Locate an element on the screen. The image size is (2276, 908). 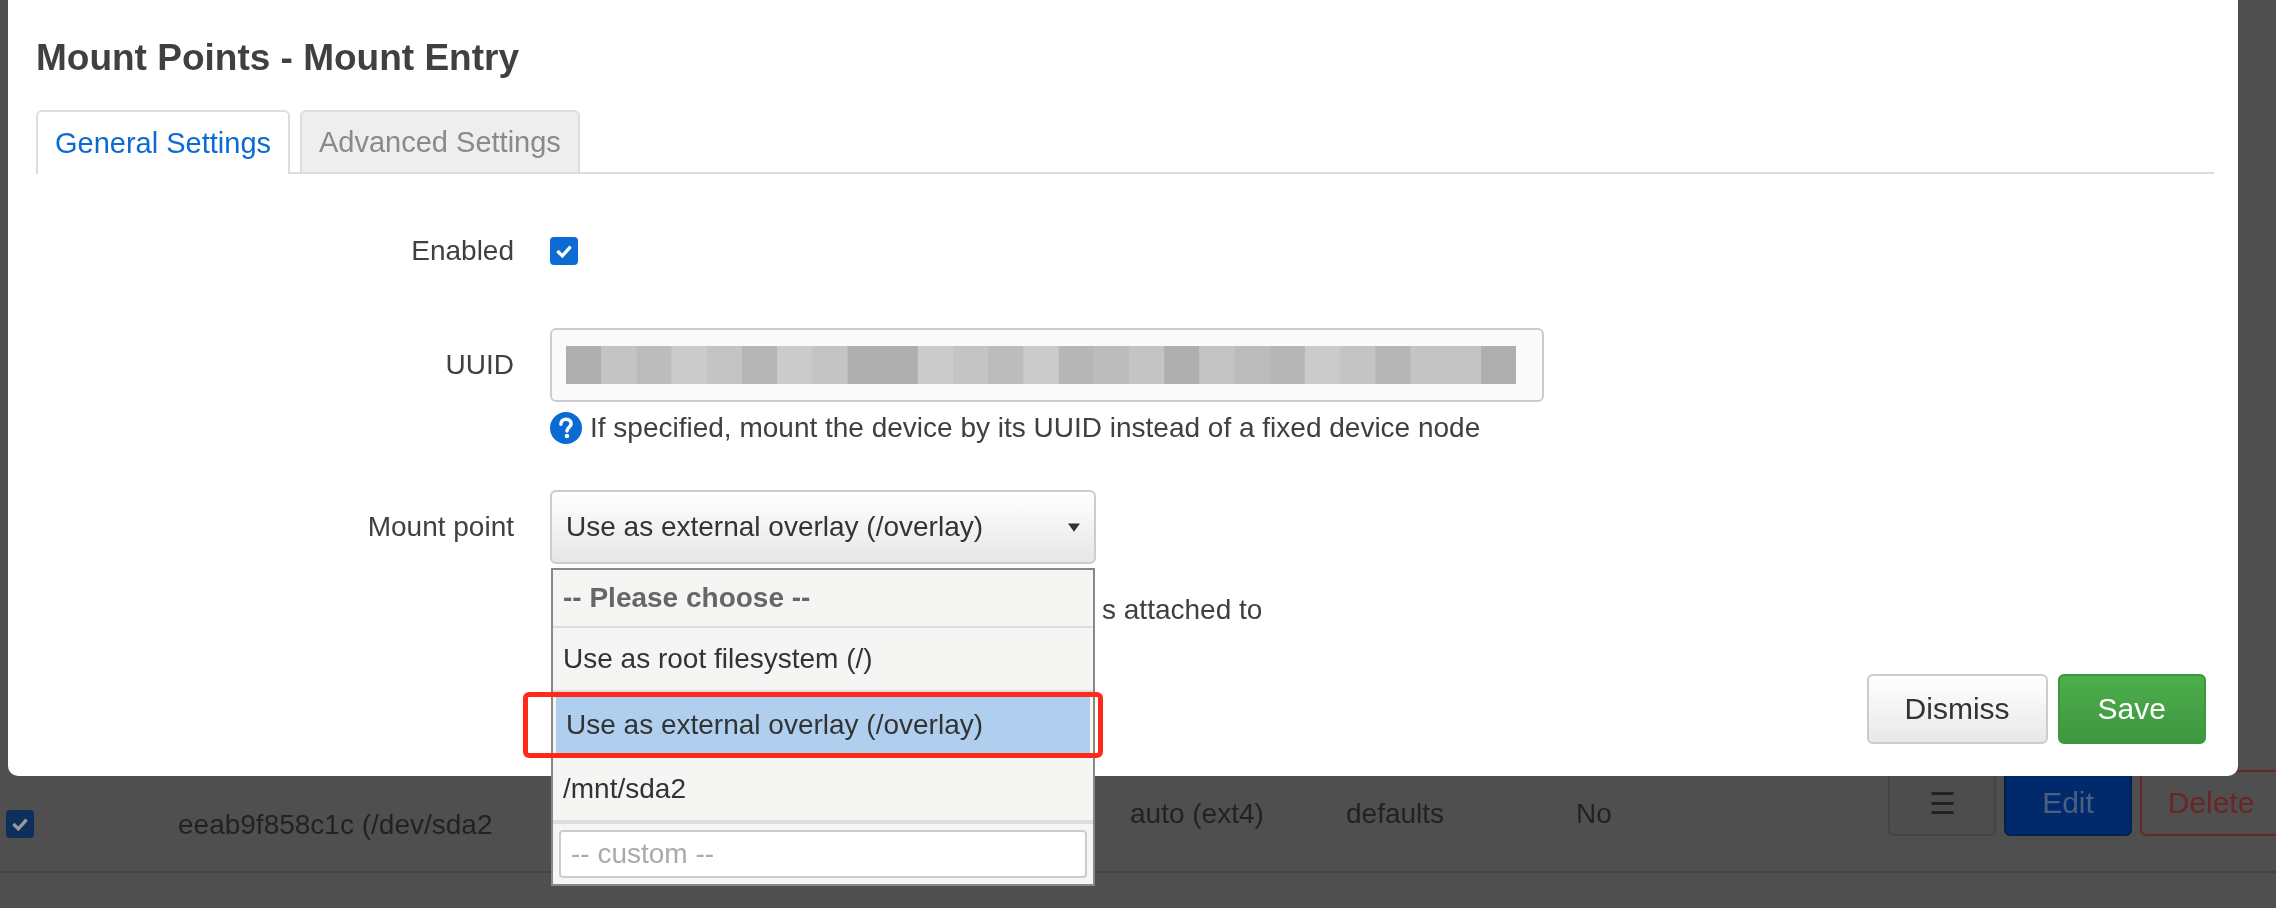
help-text: If specified, mount the device by its UUID instead of a fixed device node is located at coordinates (1035, 428).